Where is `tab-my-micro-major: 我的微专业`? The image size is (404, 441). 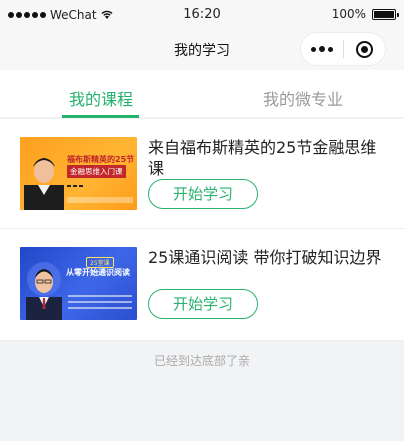
tab-my-micro-major: 我的微专业 is located at coordinates (303, 93).